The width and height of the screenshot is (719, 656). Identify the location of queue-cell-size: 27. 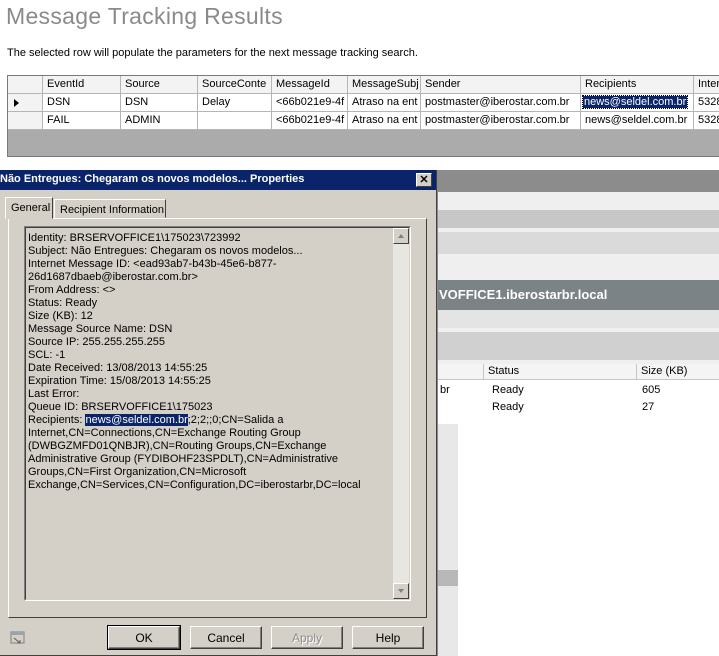
(648, 407).